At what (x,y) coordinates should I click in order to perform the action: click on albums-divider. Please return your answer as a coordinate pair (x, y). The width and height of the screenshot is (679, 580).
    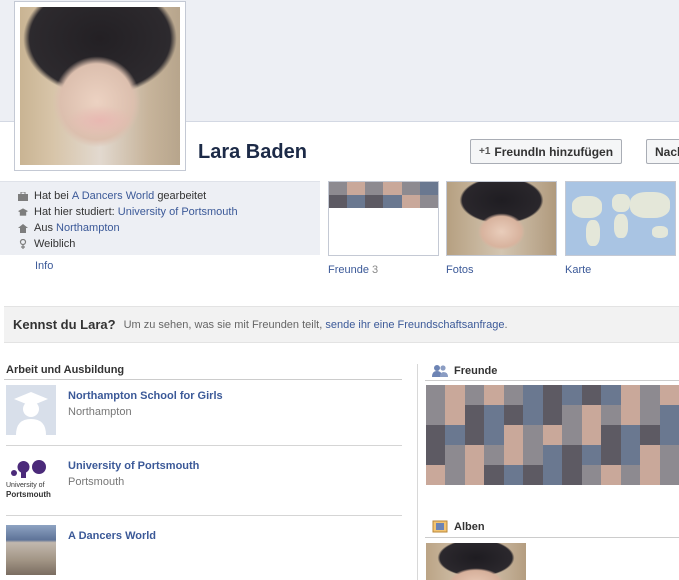
    Looking at the image, I should click on (552, 537).